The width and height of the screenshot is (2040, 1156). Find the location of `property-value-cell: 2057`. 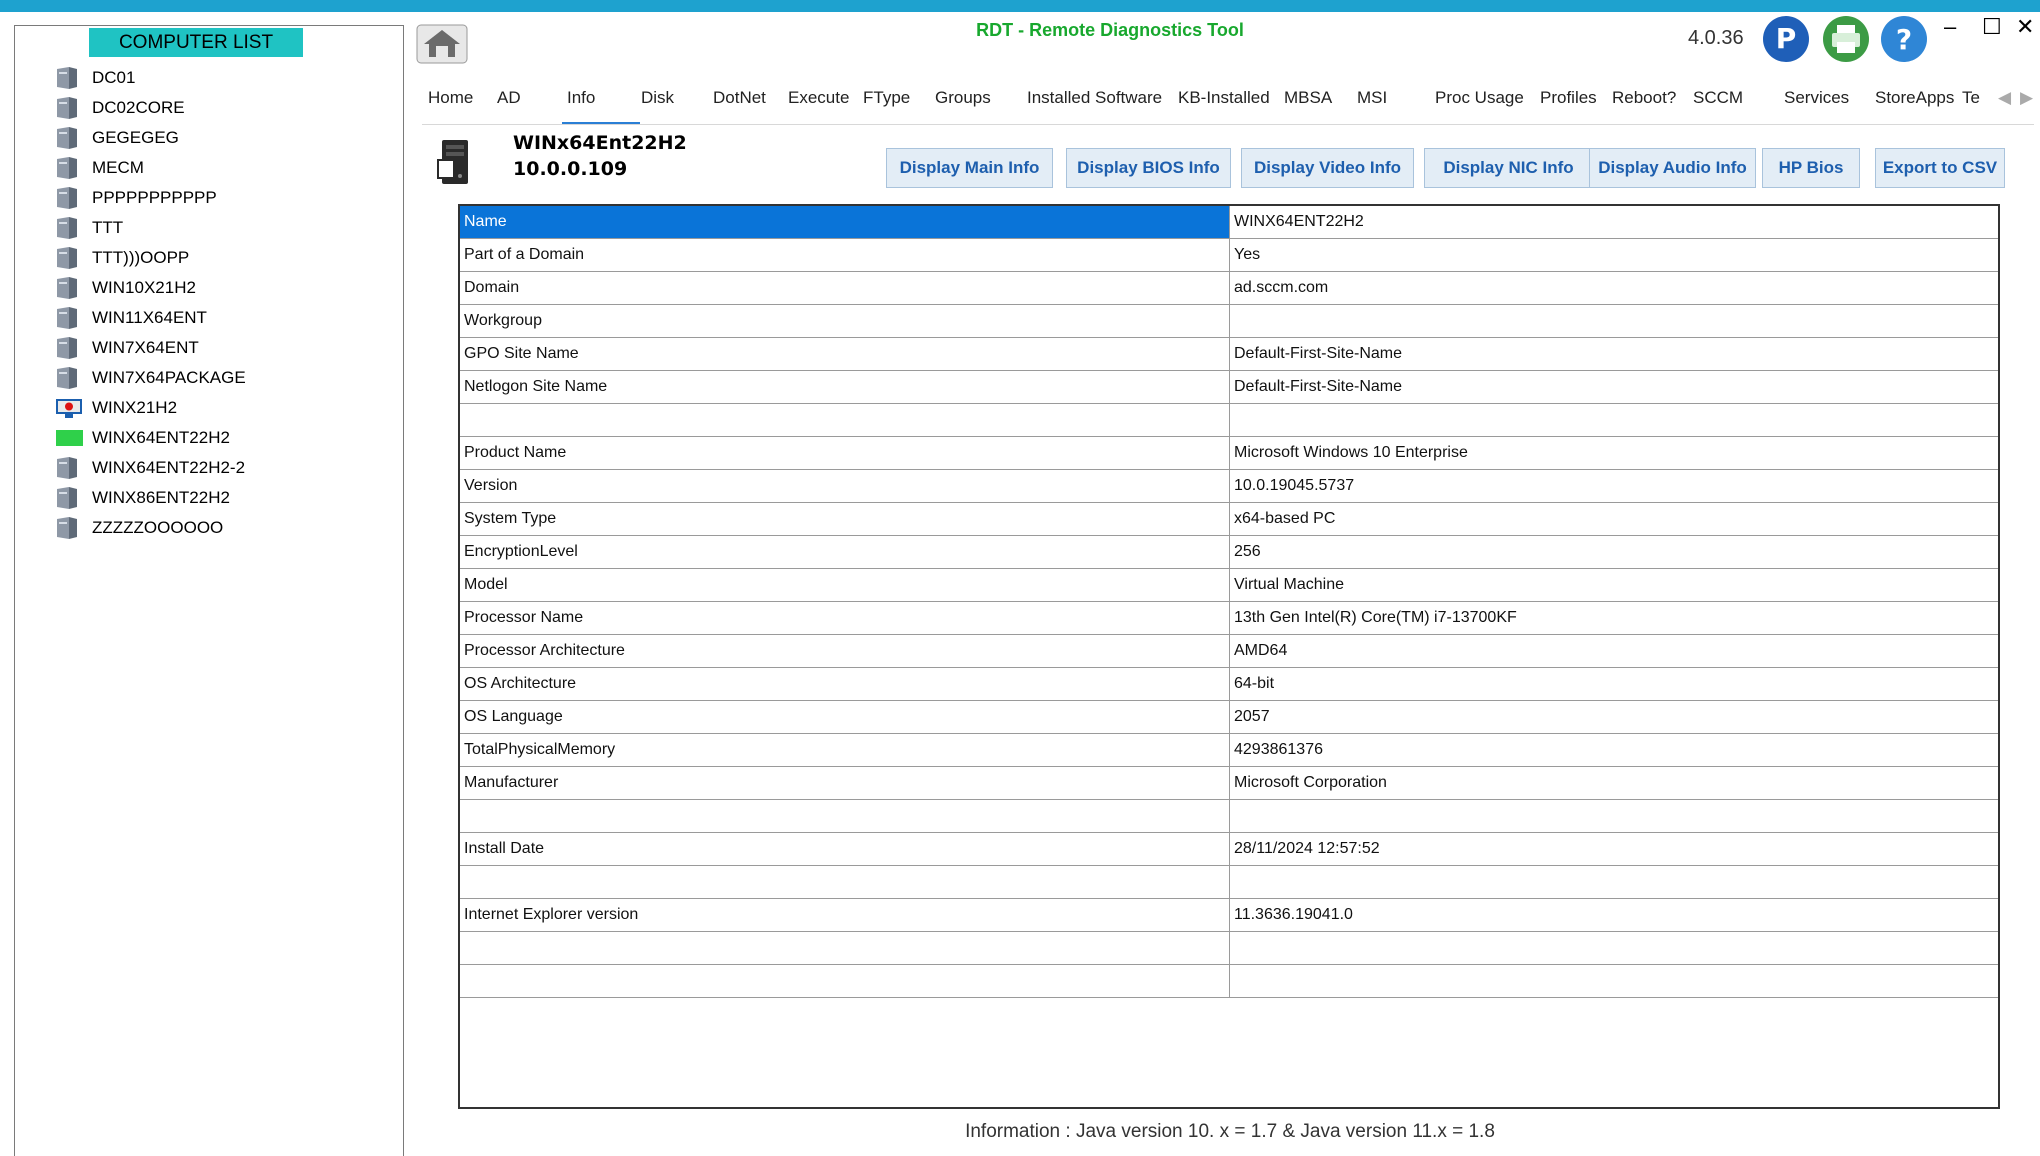

property-value-cell: 2057 is located at coordinates (1614, 717).